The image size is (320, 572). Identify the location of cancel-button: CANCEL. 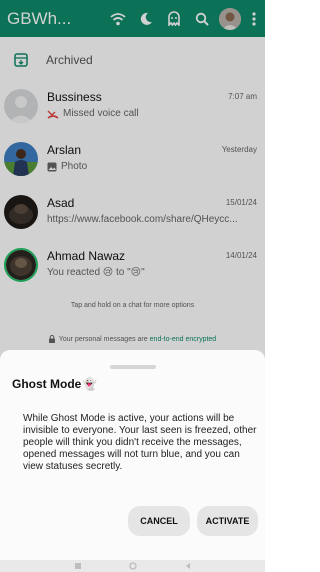
(159, 521).